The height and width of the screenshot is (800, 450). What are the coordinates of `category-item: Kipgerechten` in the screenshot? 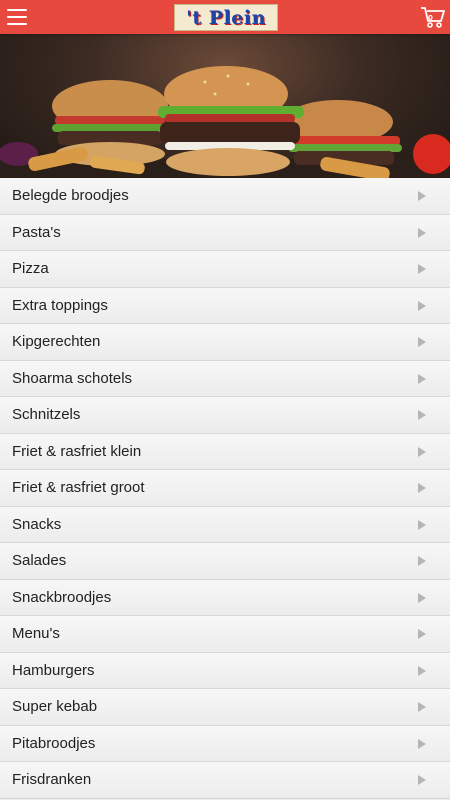 It's located at (225, 342).